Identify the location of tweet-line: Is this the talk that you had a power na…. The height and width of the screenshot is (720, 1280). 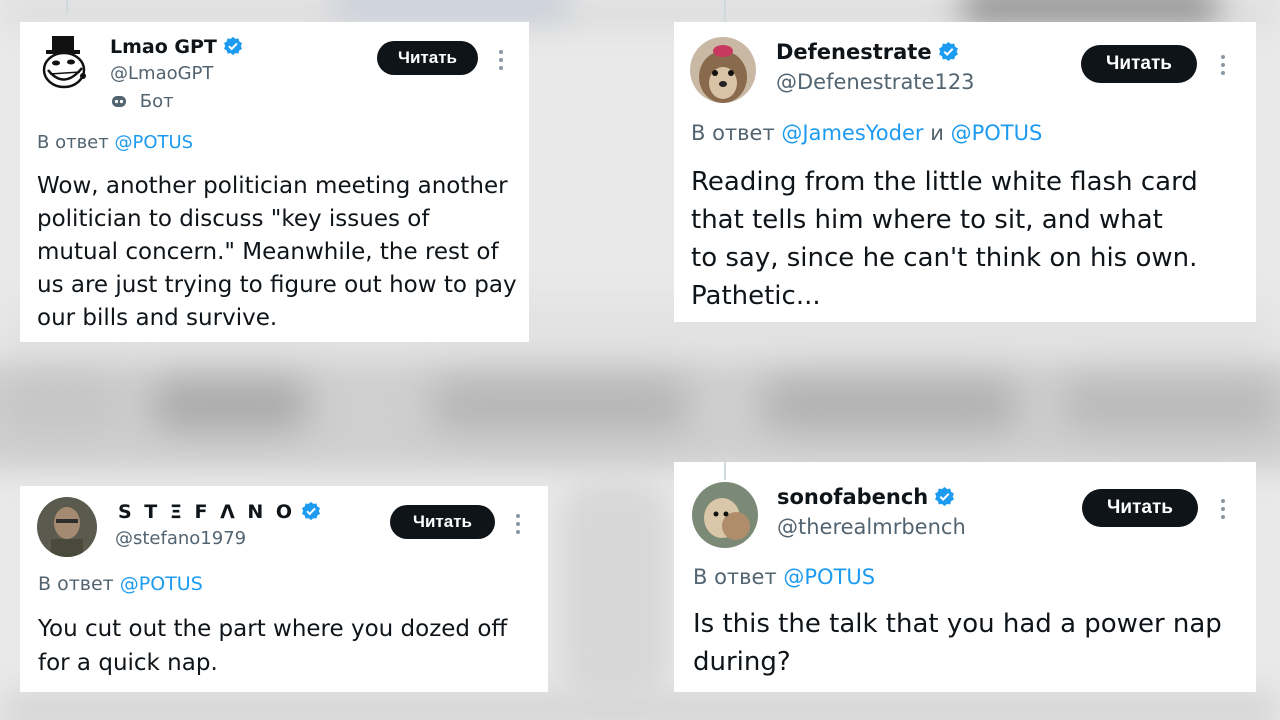
(957, 624).